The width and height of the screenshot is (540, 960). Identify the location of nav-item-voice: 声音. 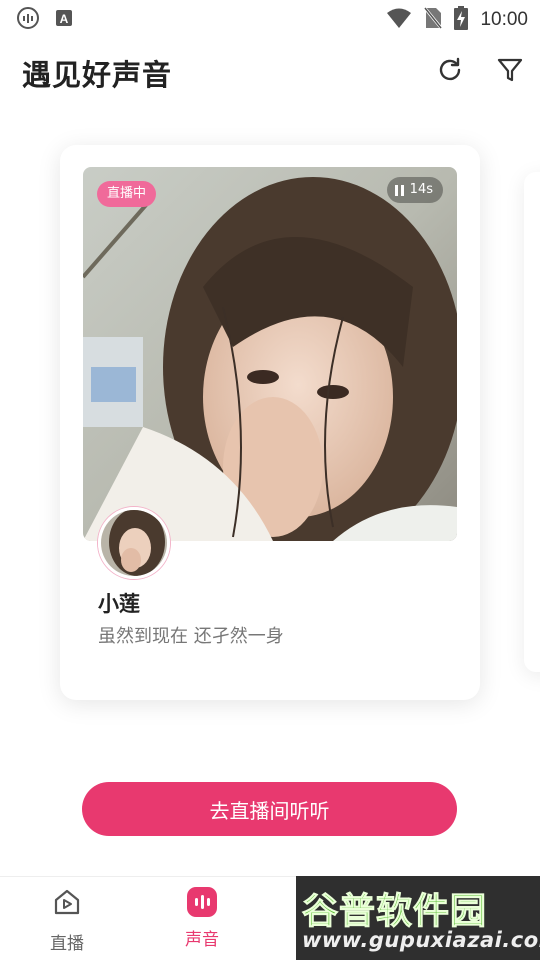
(202, 922).